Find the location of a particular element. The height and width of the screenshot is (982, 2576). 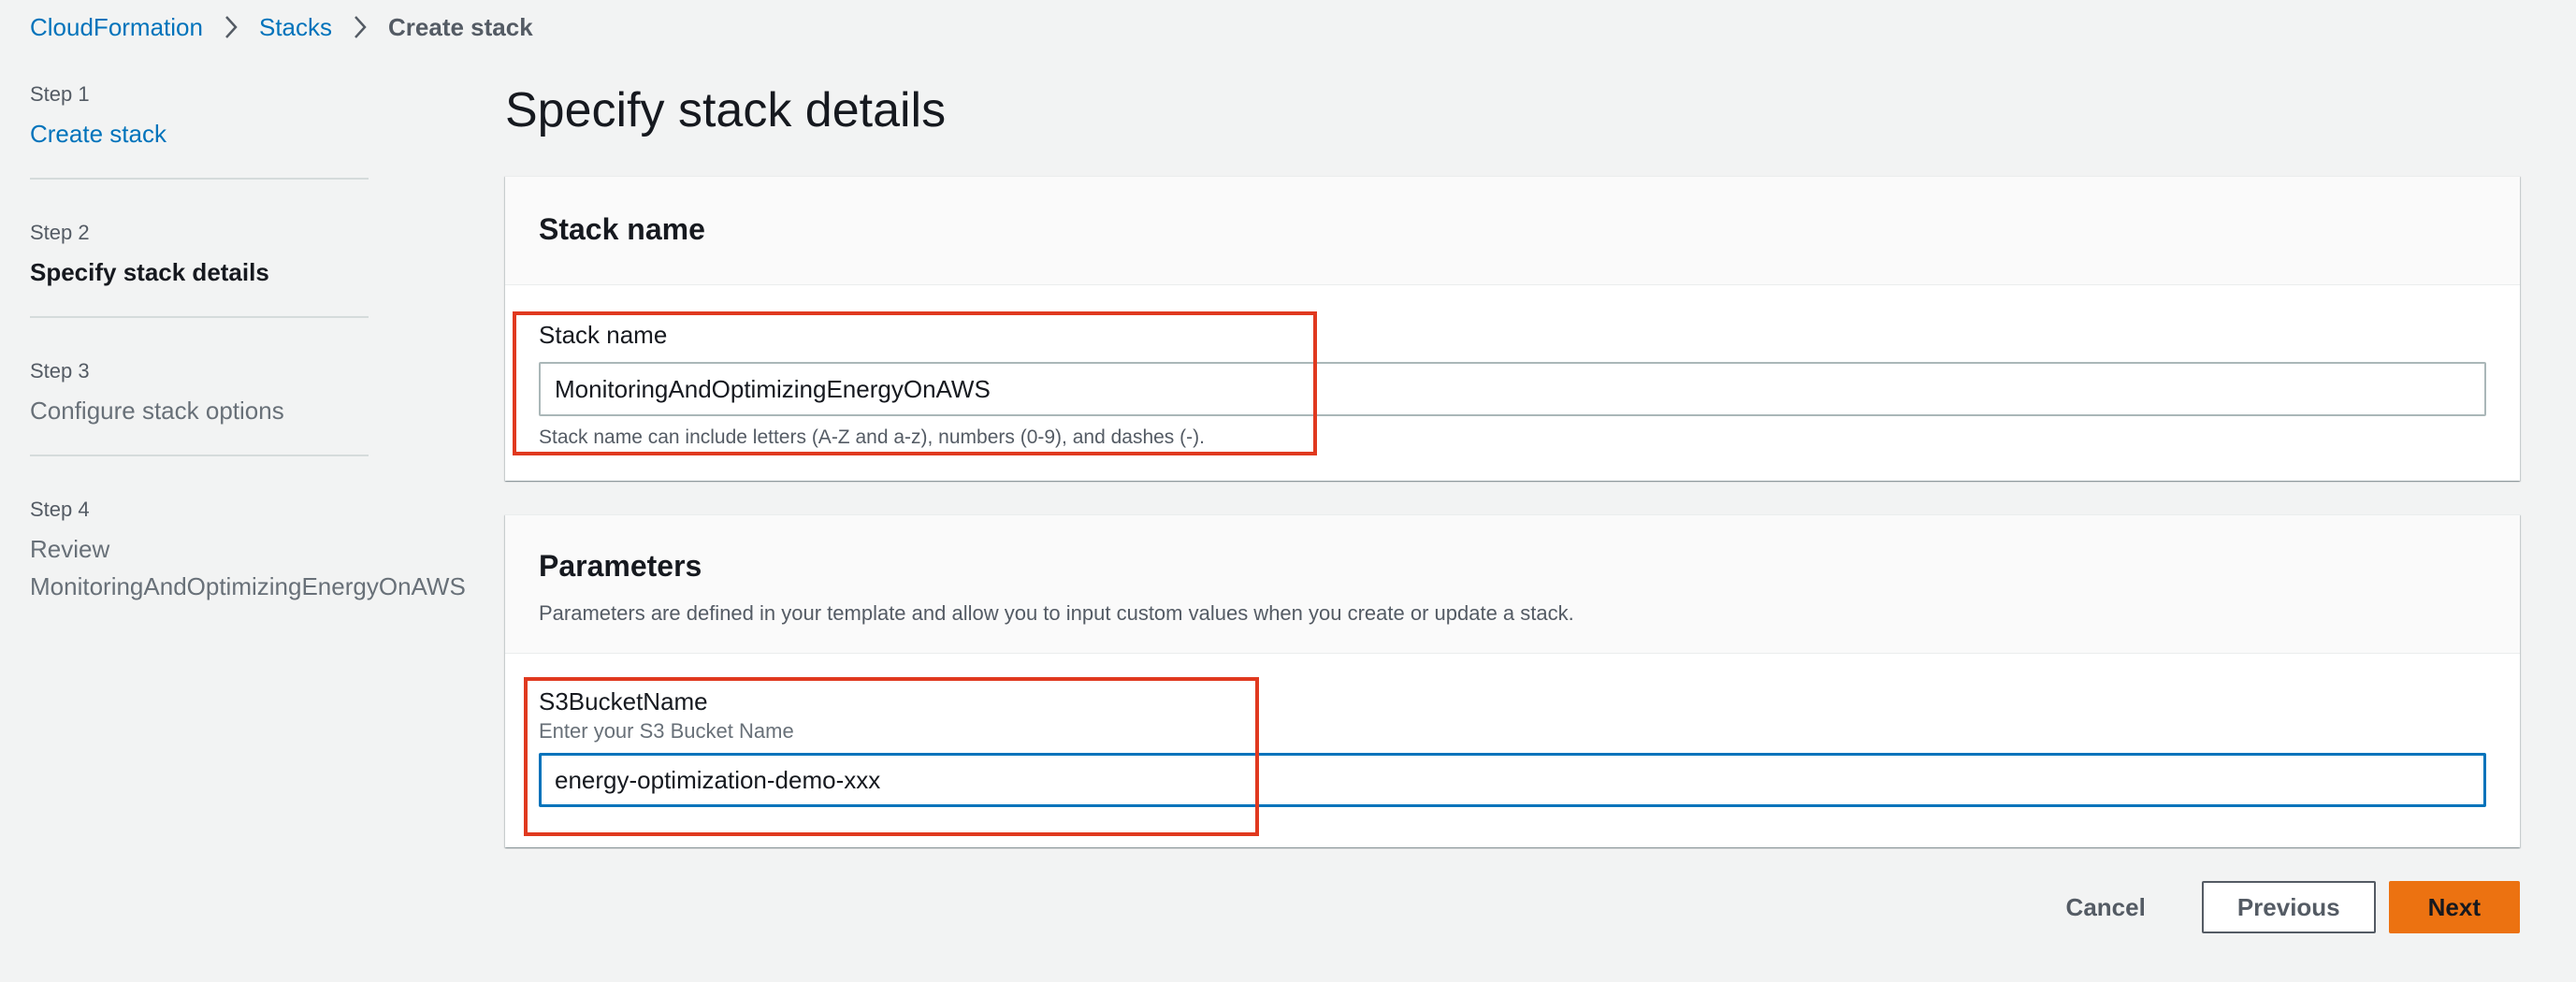

step-number: Step 4 is located at coordinates (60, 509).